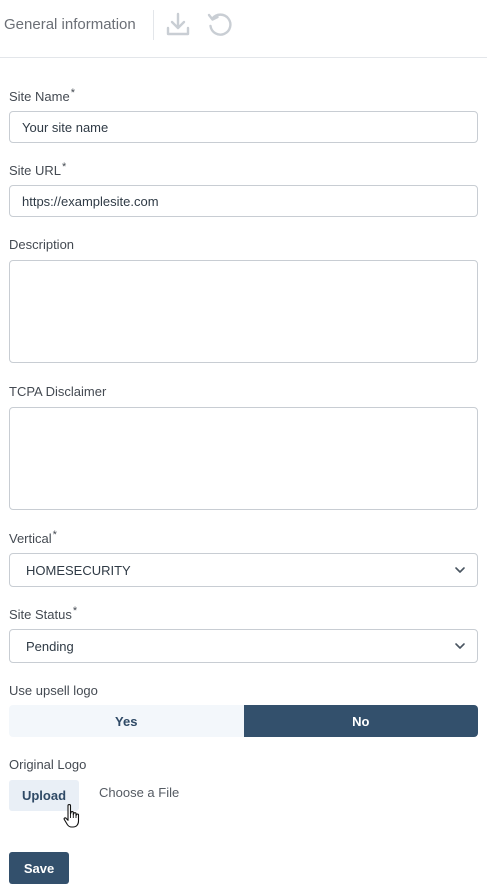  I want to click on header-divider, so click(153, 25).